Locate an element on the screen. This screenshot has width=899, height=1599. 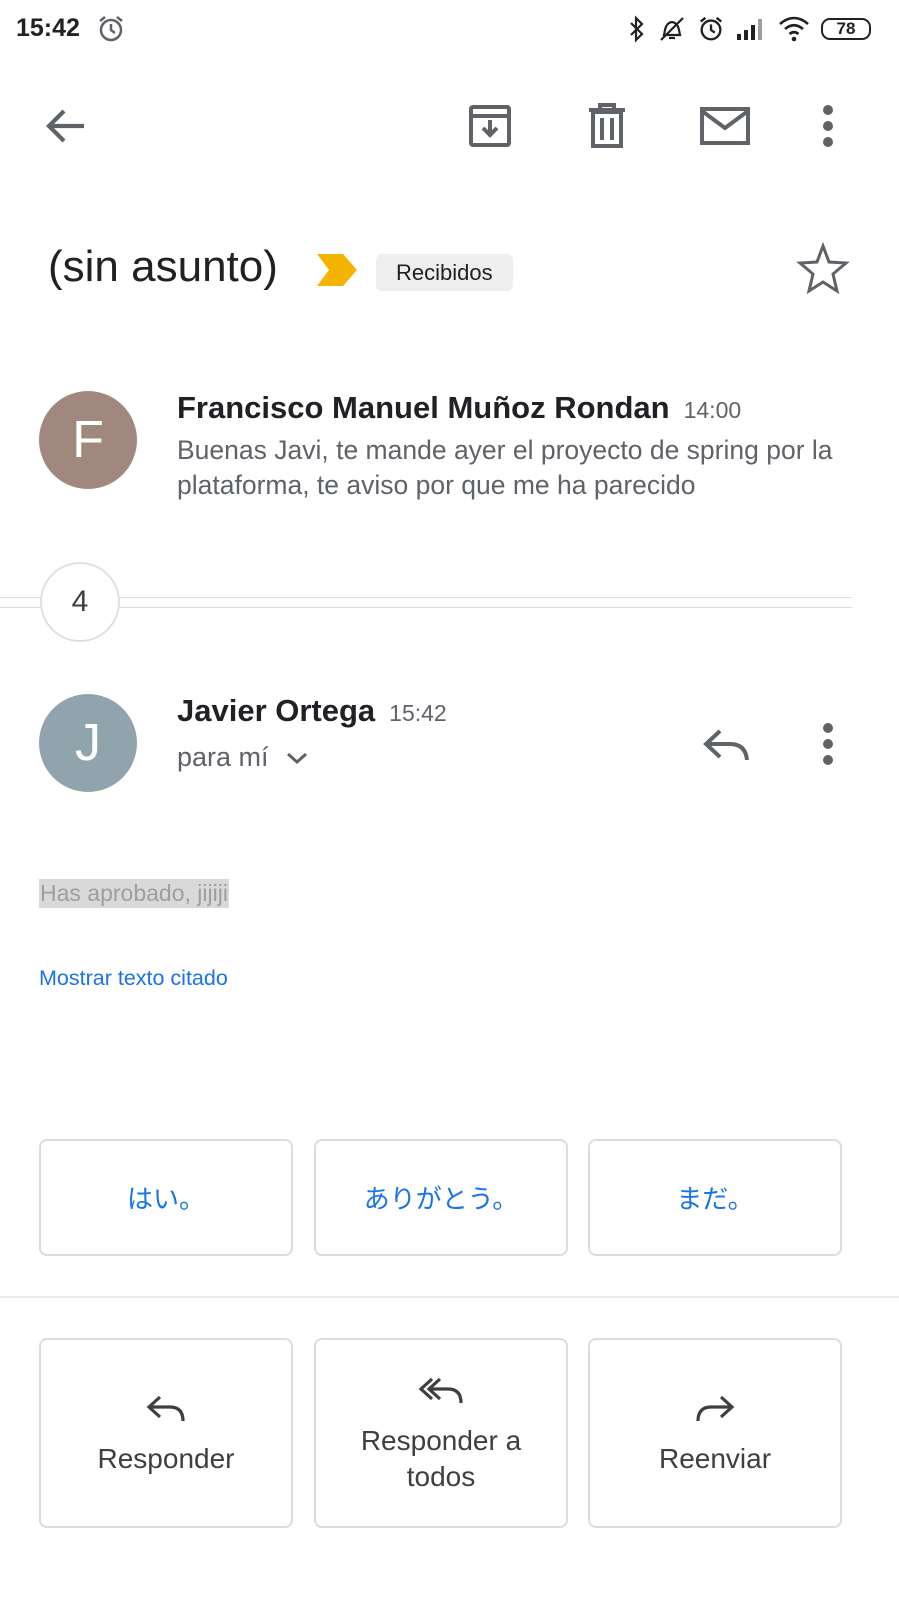
status-icons: 78 is located at coordinates (749, 29).